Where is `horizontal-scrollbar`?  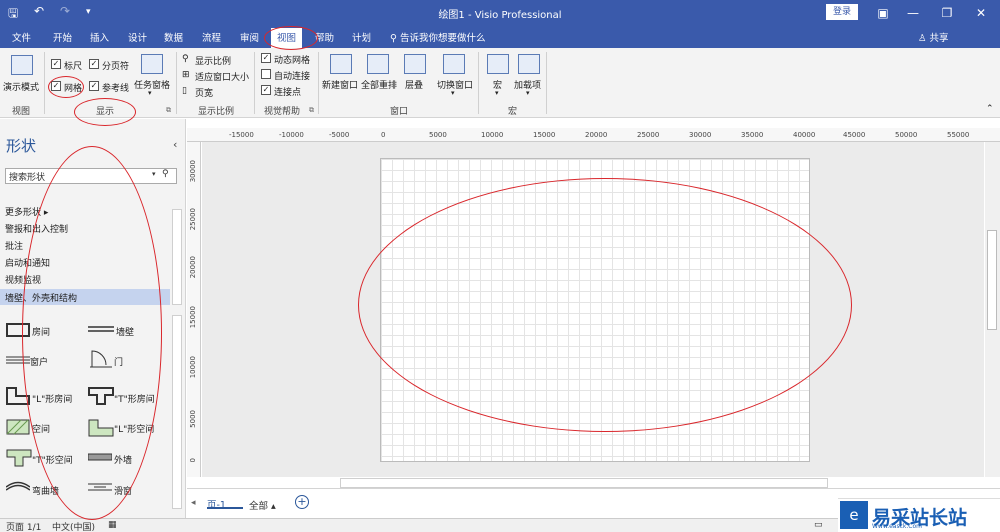 horizontal-scrollbar is located at coordinates (584, 483).